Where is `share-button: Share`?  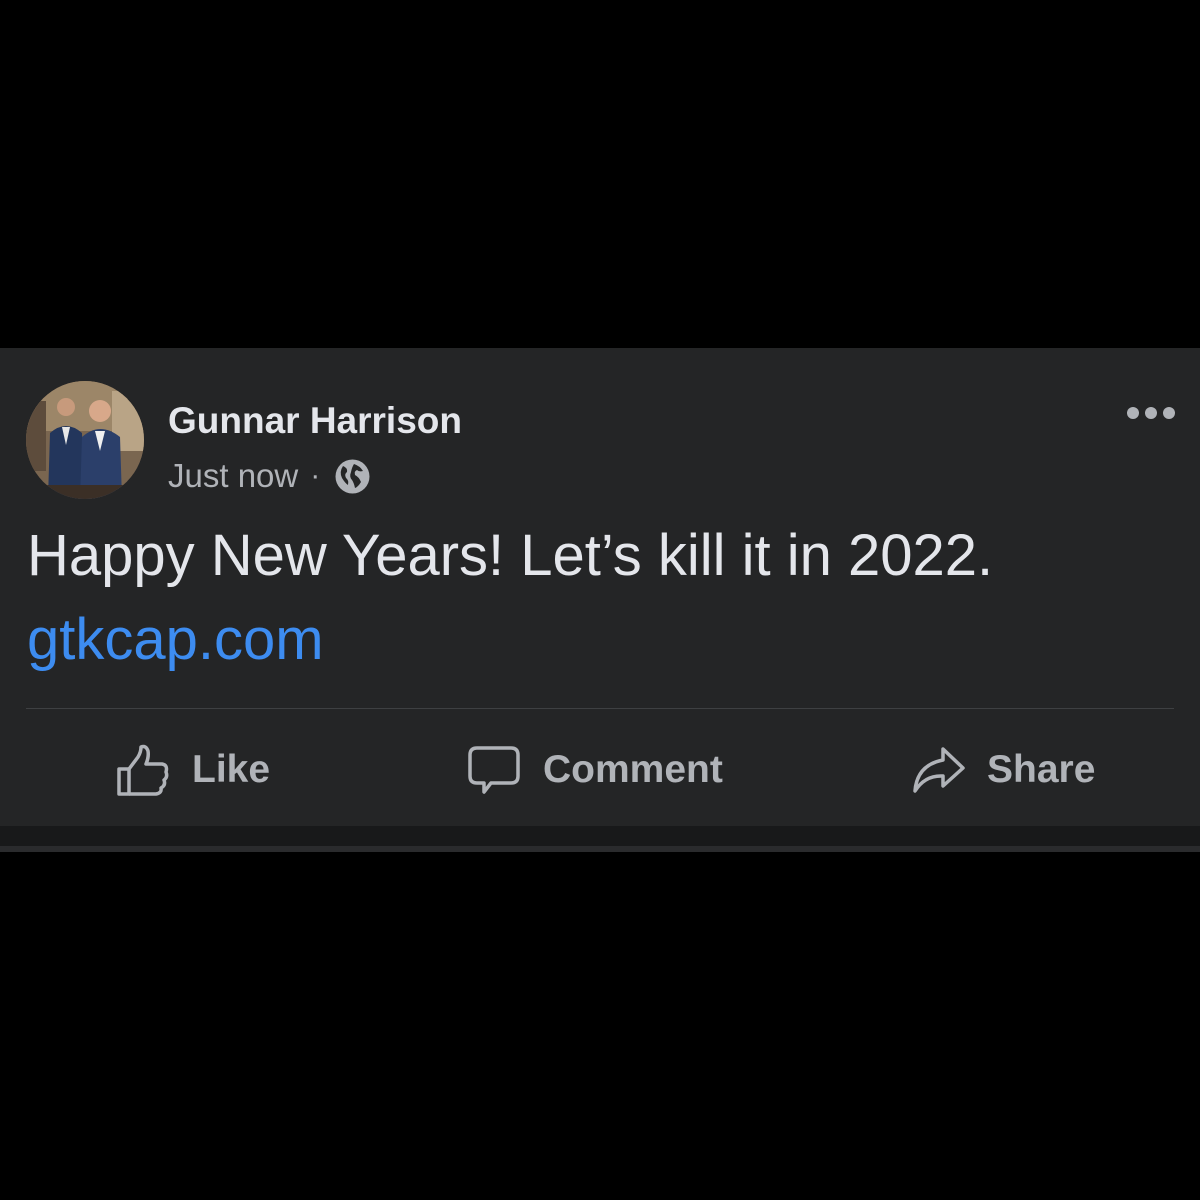
share-button: Share is located at coordinates (1003, 770).